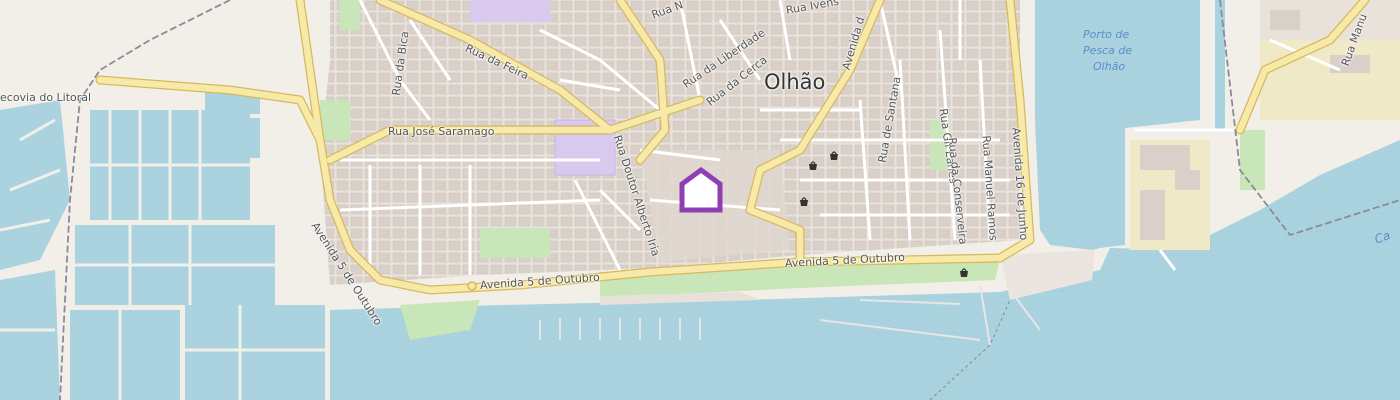 The width and height of the screenshot is (1400, 400). I want to click on harbor-label-line2: Pesca de, so click(1108, 50).